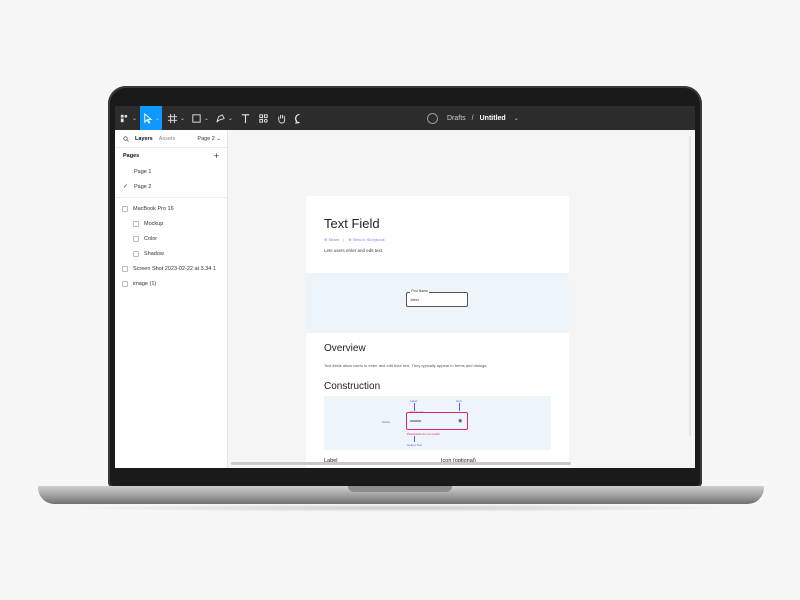 The image size is (800, 600). Describe the element at coordinates (136, 223) in the screenshot. I see `group-icon` at that location.